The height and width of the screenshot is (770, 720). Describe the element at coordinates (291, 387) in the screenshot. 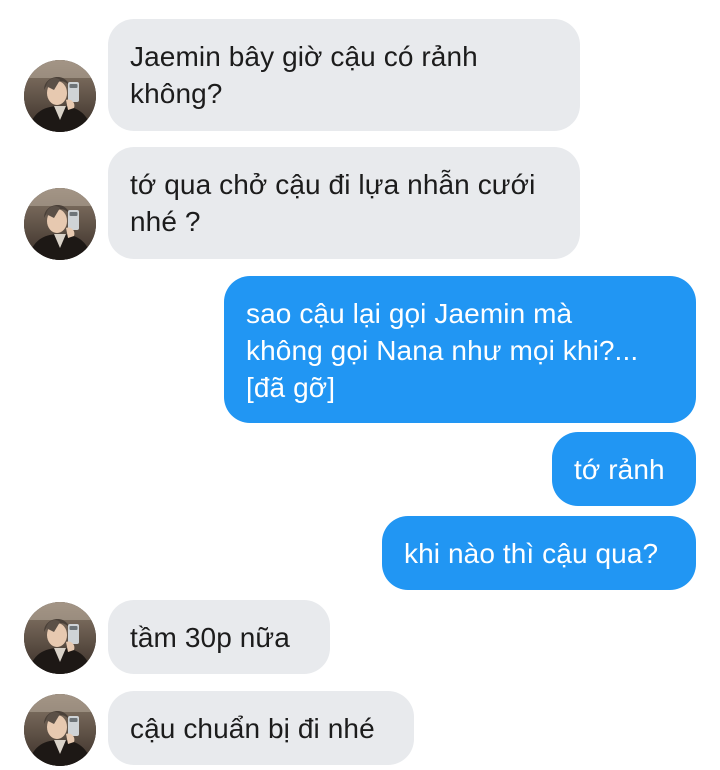

I see `message-text-line: [đã gỡ]` at that location.